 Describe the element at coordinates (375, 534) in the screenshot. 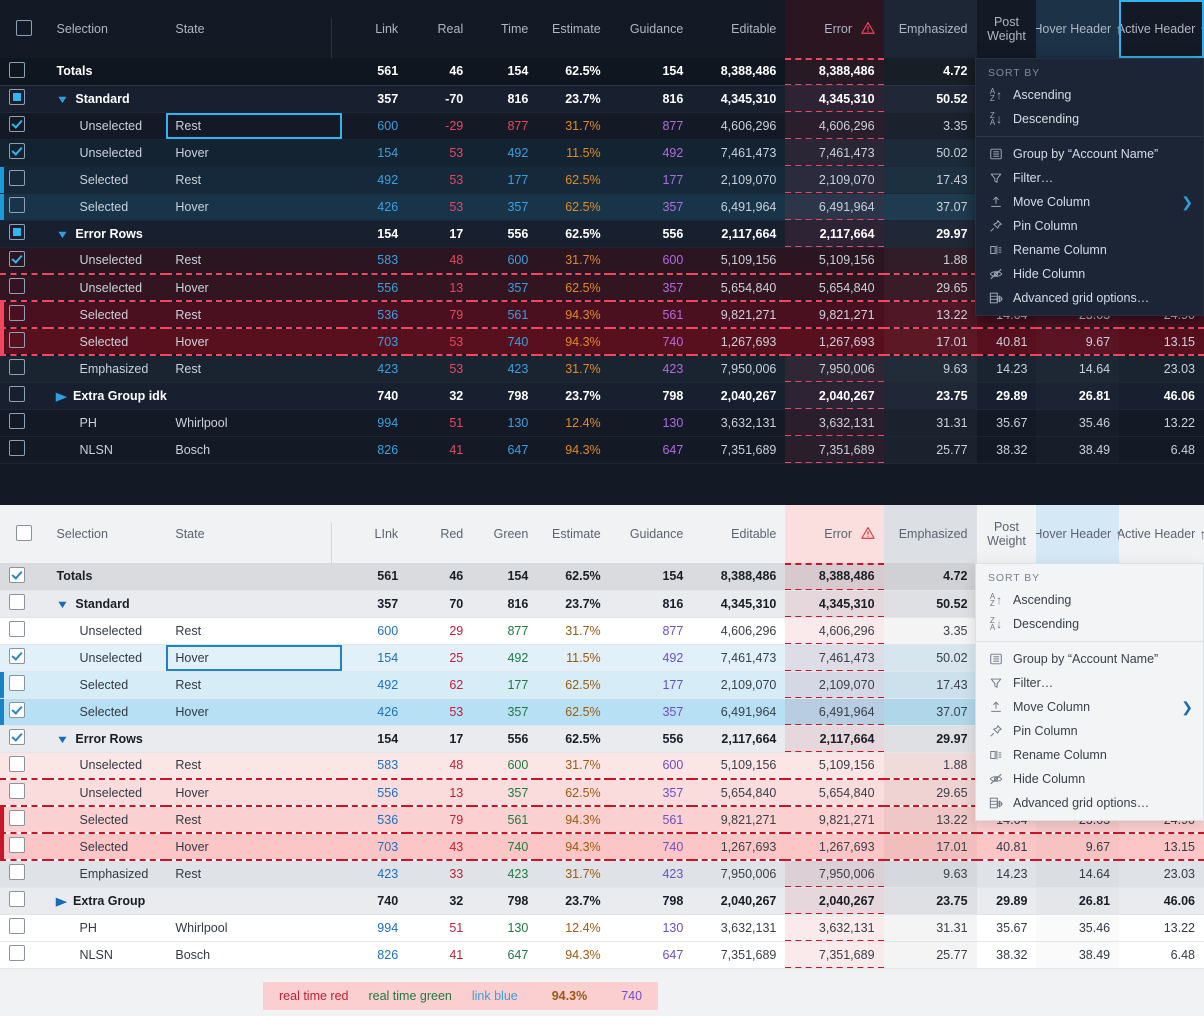

I see `header-link: LInk` at that location.